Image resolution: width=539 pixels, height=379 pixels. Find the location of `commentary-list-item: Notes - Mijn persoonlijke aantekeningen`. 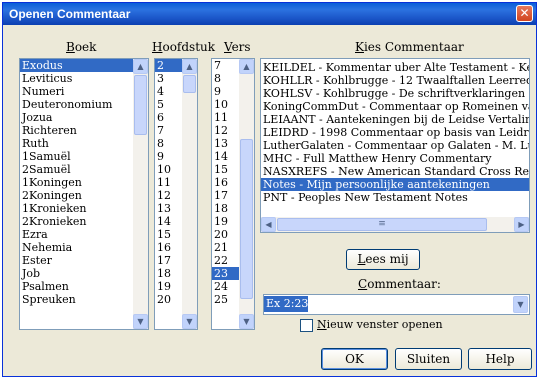

commentary-list-item: Notes - Mijn persoonlijke aantekeningen is located at coordinates (395, 184).